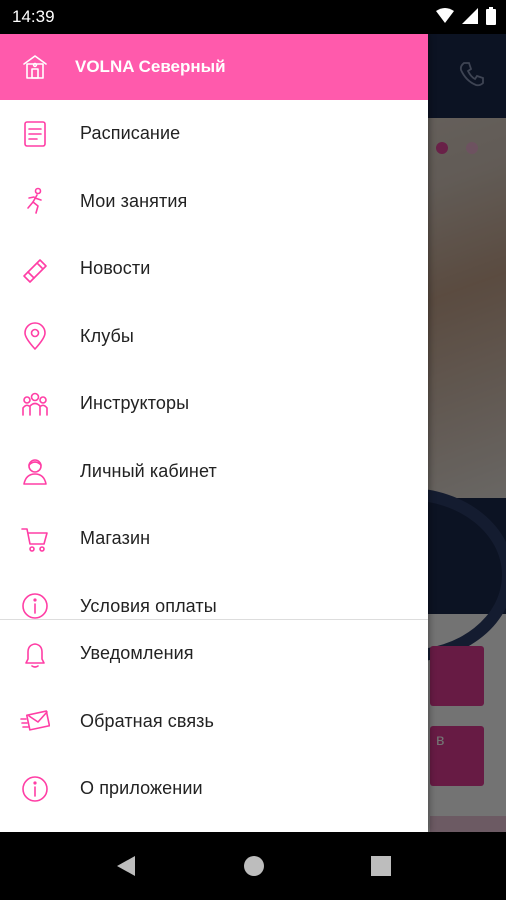 This screenshot has width=506, height=900. I want to click on menu-item-label: Магазин, so click(115, 538).